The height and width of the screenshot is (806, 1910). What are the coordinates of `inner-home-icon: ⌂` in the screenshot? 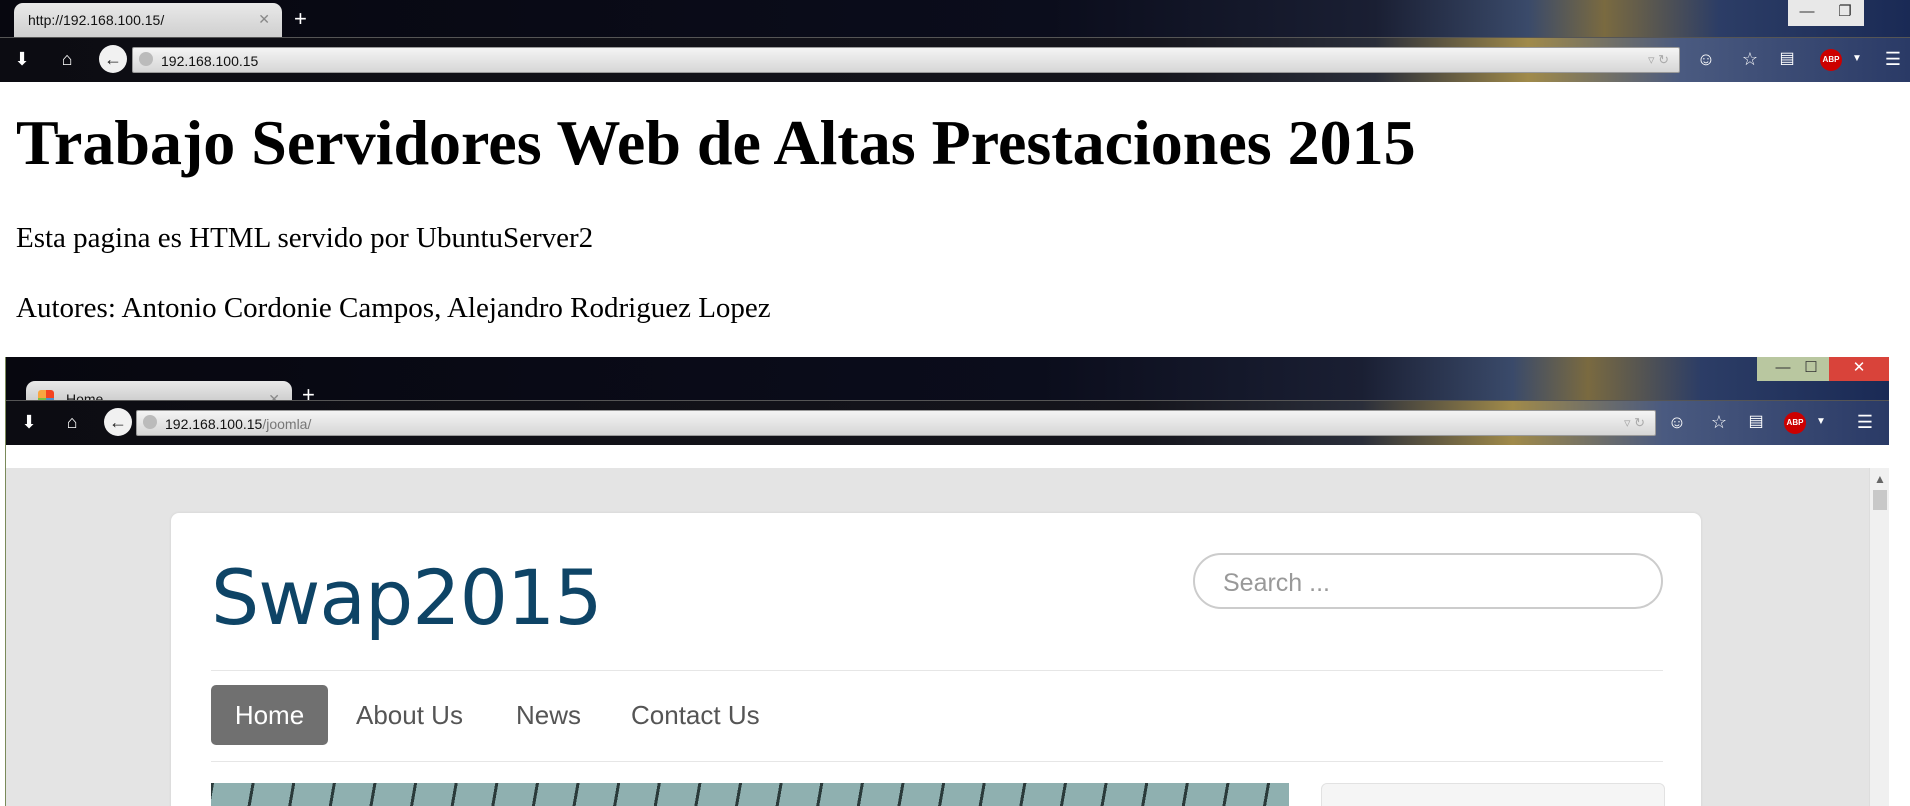 It's located at (72, 422).